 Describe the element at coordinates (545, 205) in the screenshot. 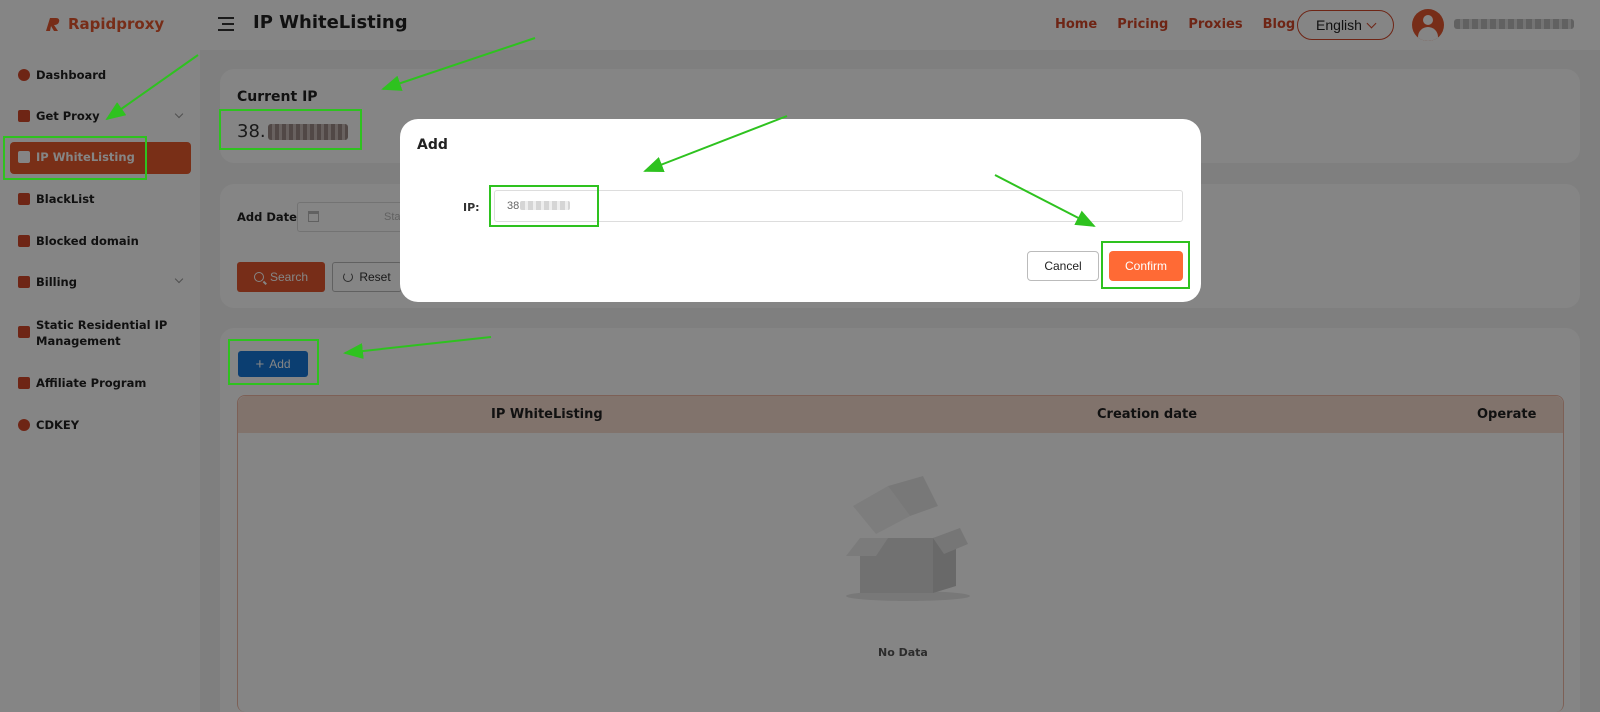

I see `redacted-ip` at that location.